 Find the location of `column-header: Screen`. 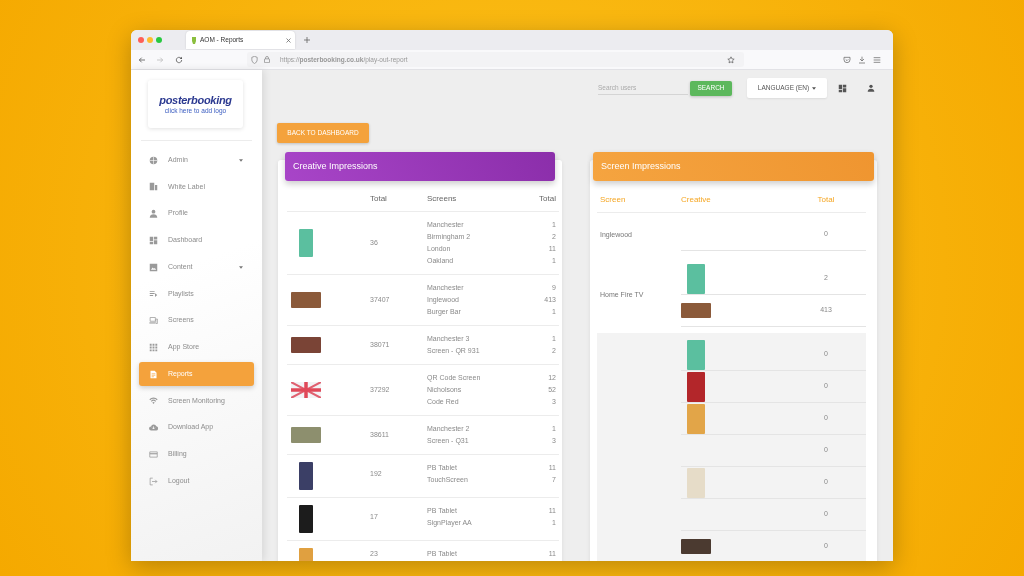

column-header: Screen is located at coordinates (613, 199).